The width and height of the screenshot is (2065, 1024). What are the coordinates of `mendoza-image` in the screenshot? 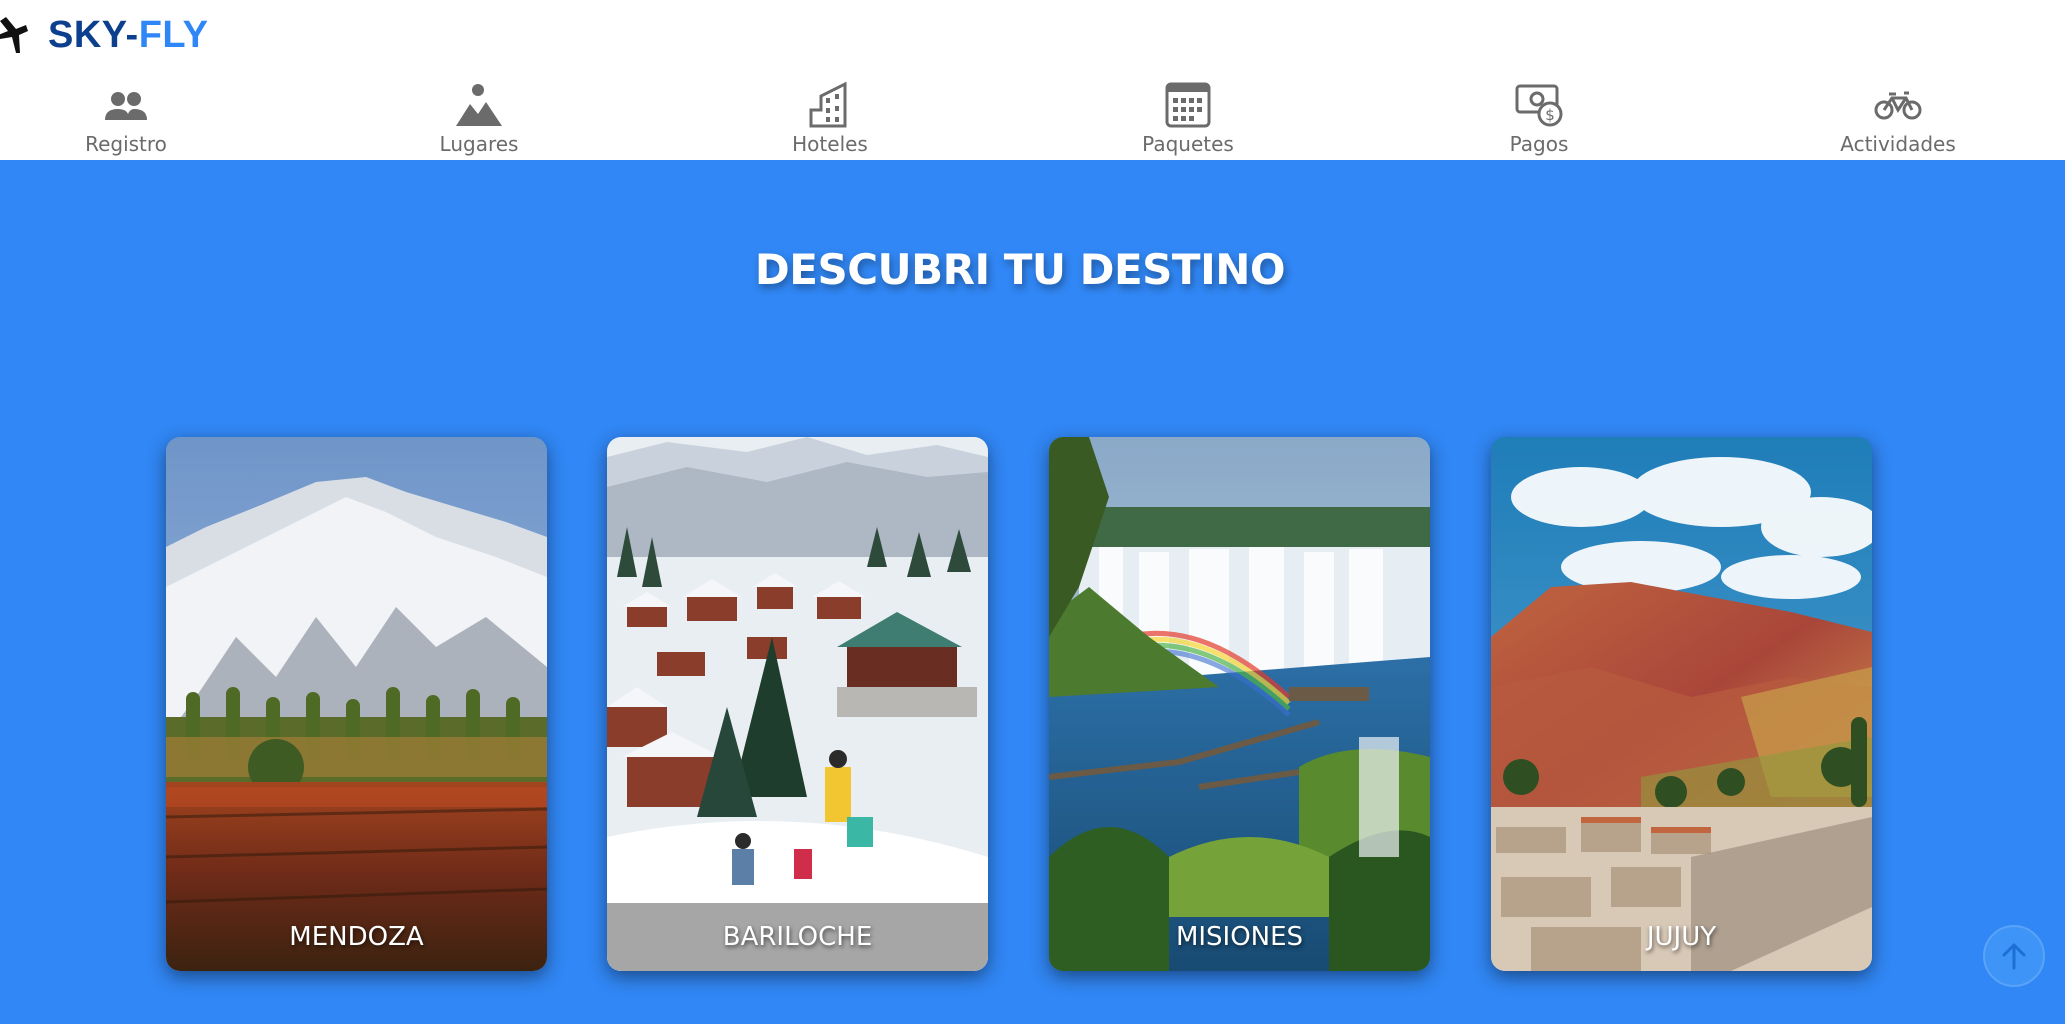 It's located at (356, 704).